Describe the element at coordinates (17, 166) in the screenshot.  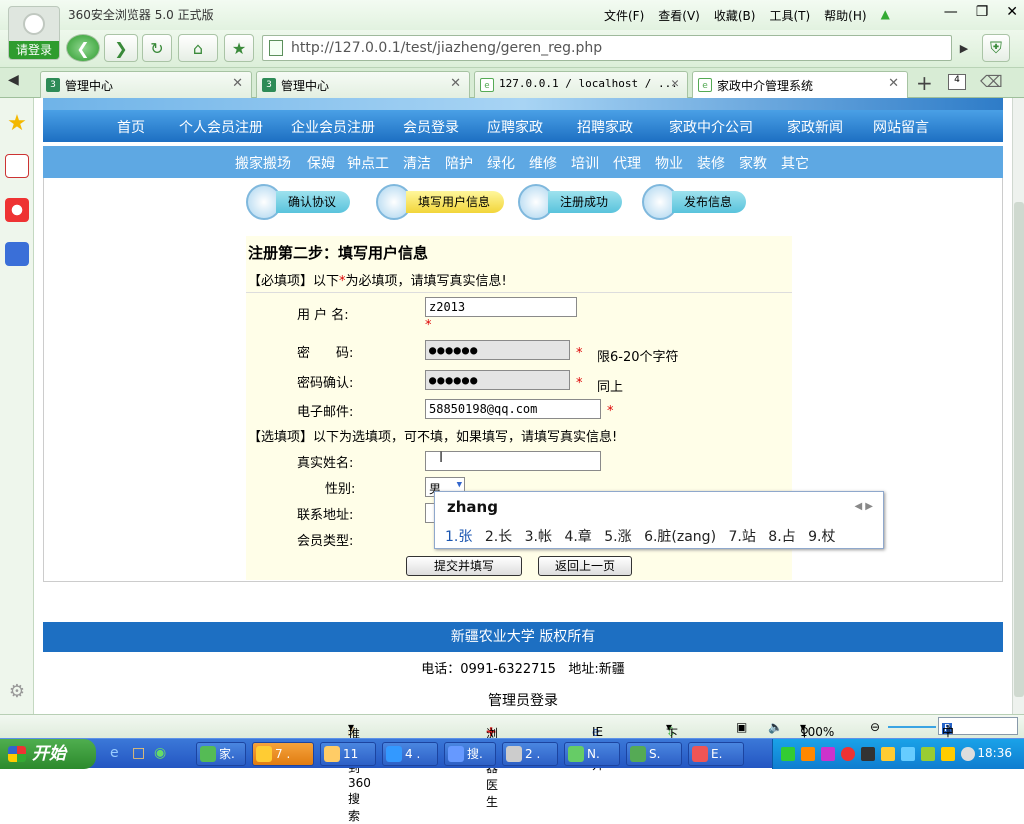
I see `news-icon` at that location.